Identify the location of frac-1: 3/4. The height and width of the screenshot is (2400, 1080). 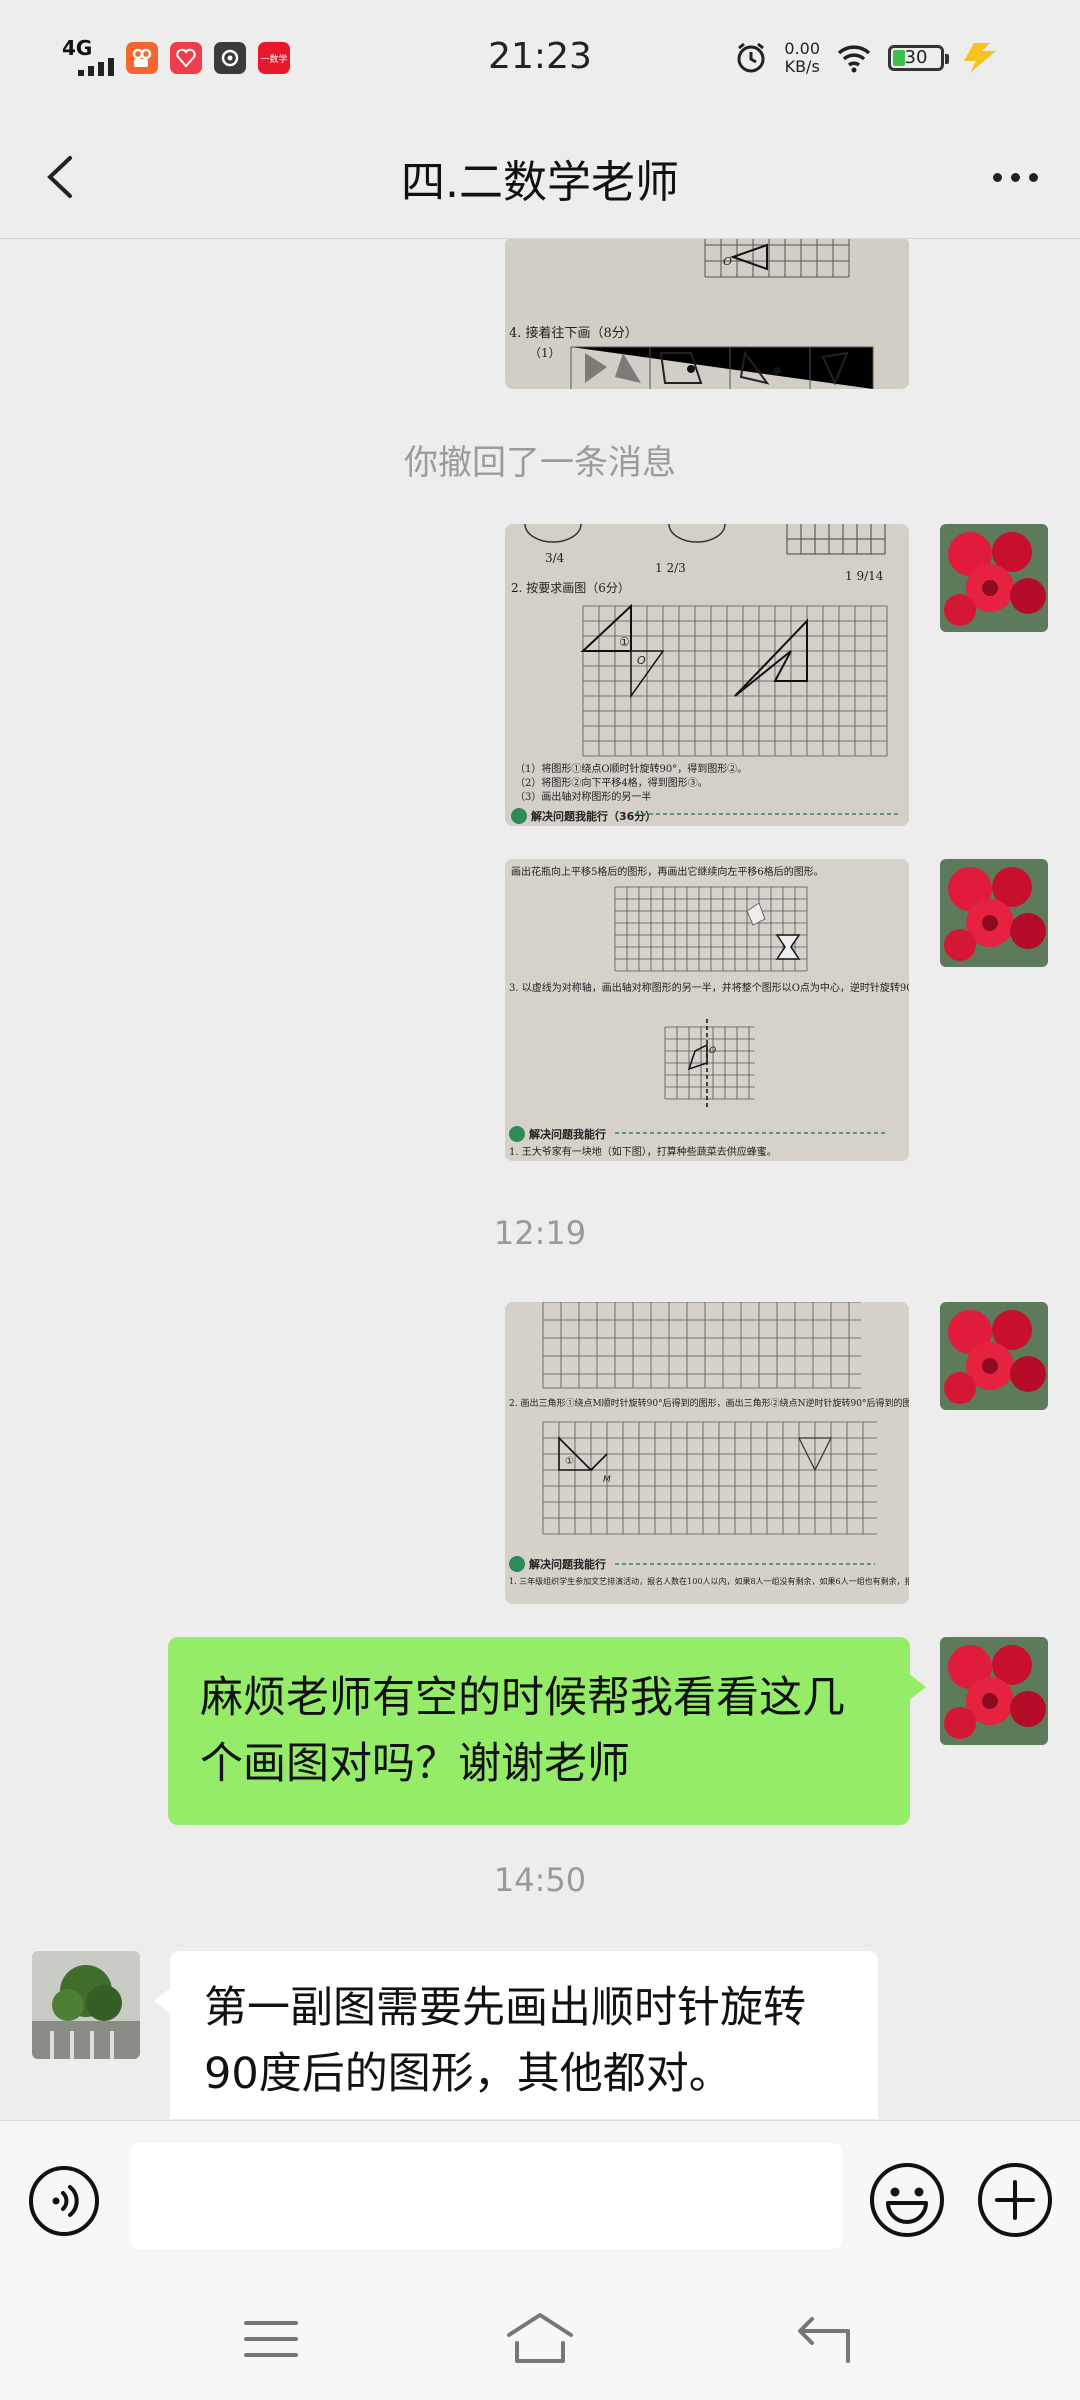
(555, 558).